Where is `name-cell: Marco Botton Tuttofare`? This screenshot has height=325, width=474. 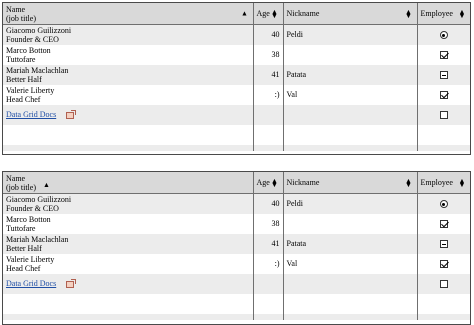 name-cell: Marco Botton Tuttofare is located at coordinates (128, 55).